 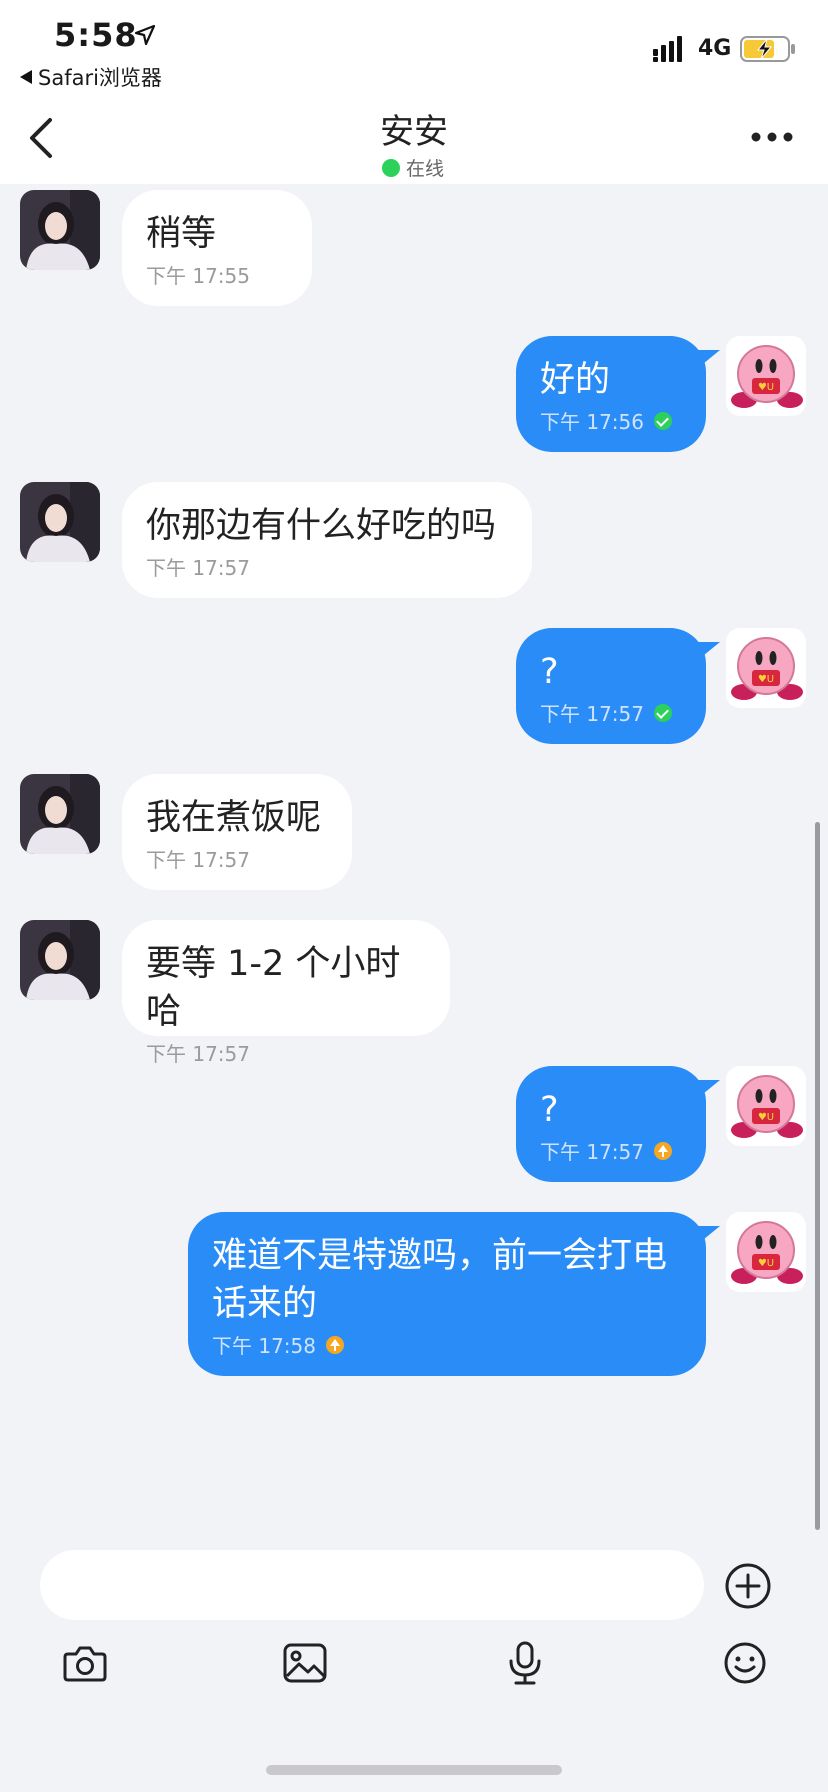 What do you see at coordinates (447, 1344) in the screenshot?
I see `message-meta: 下午 17:58` at bounding box center [447, 1344].